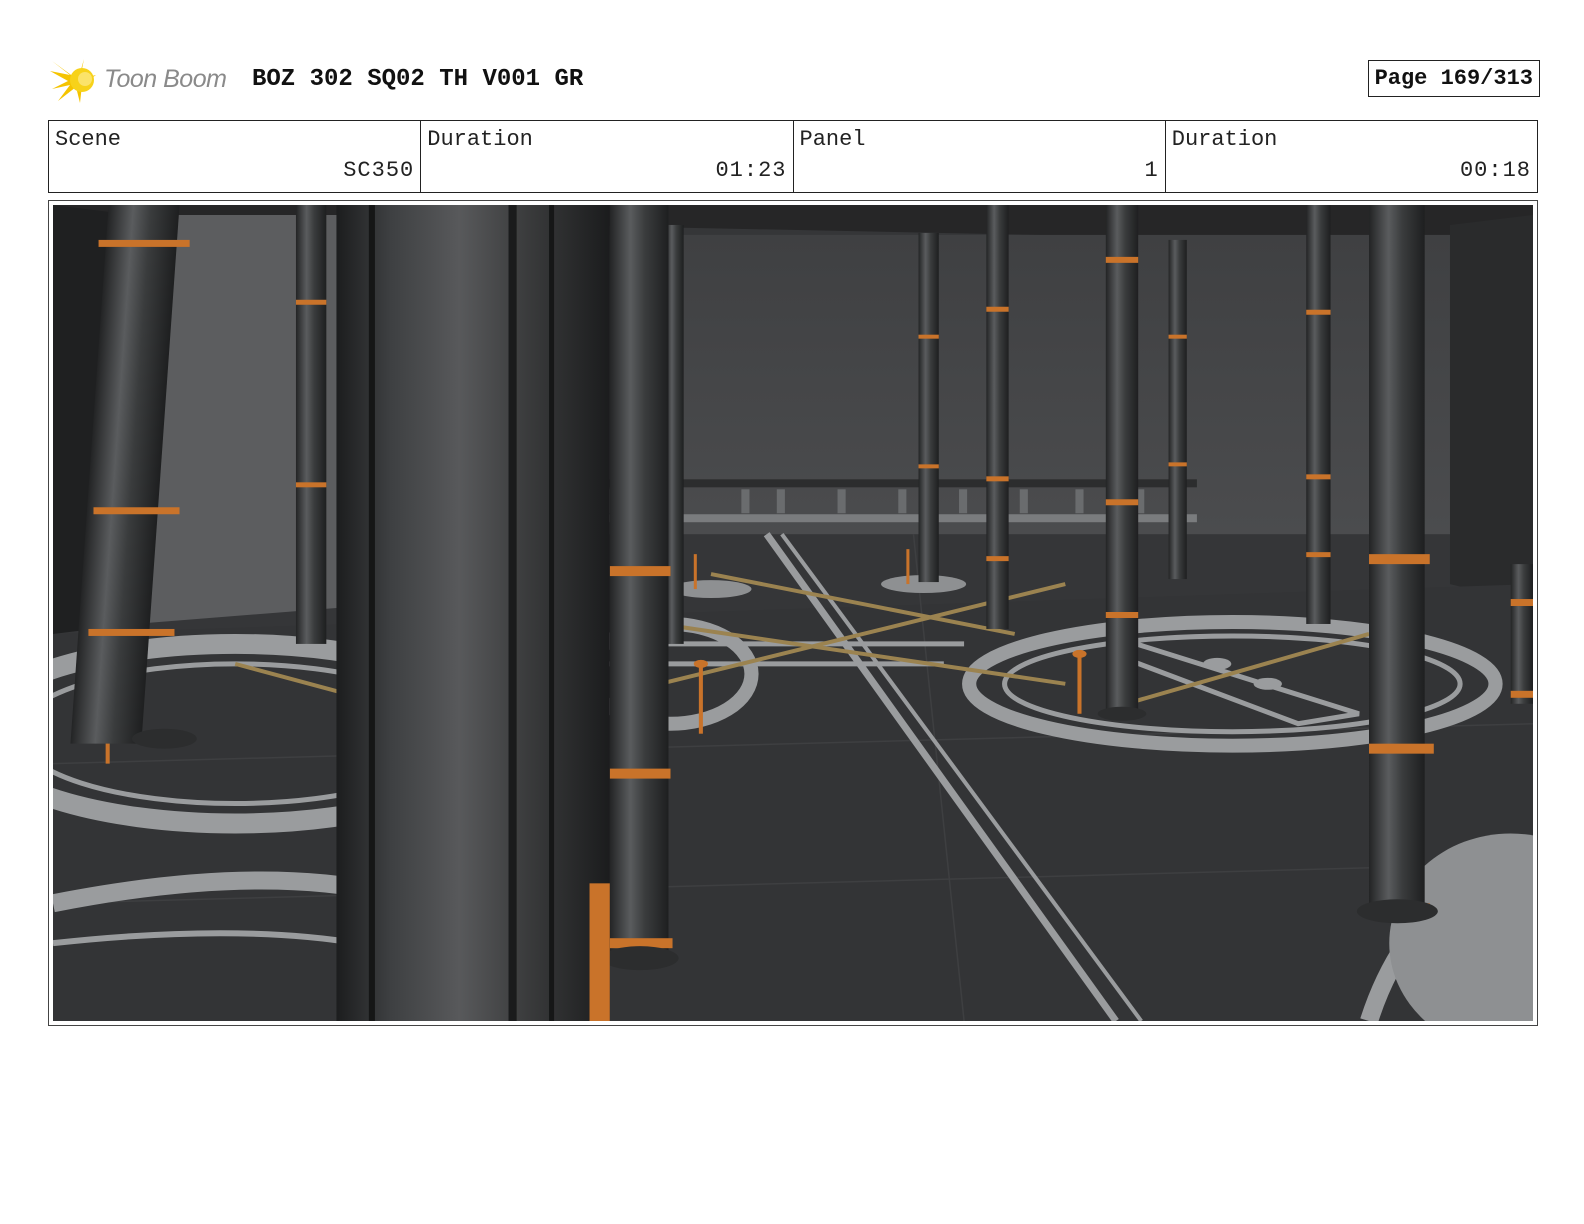 The height and width of the screenshot is (1224, 1584). Describe the element at coordinates (607, 156) in the screenshot. I see `scene-duration-cell: Duration 01:23` at that location.